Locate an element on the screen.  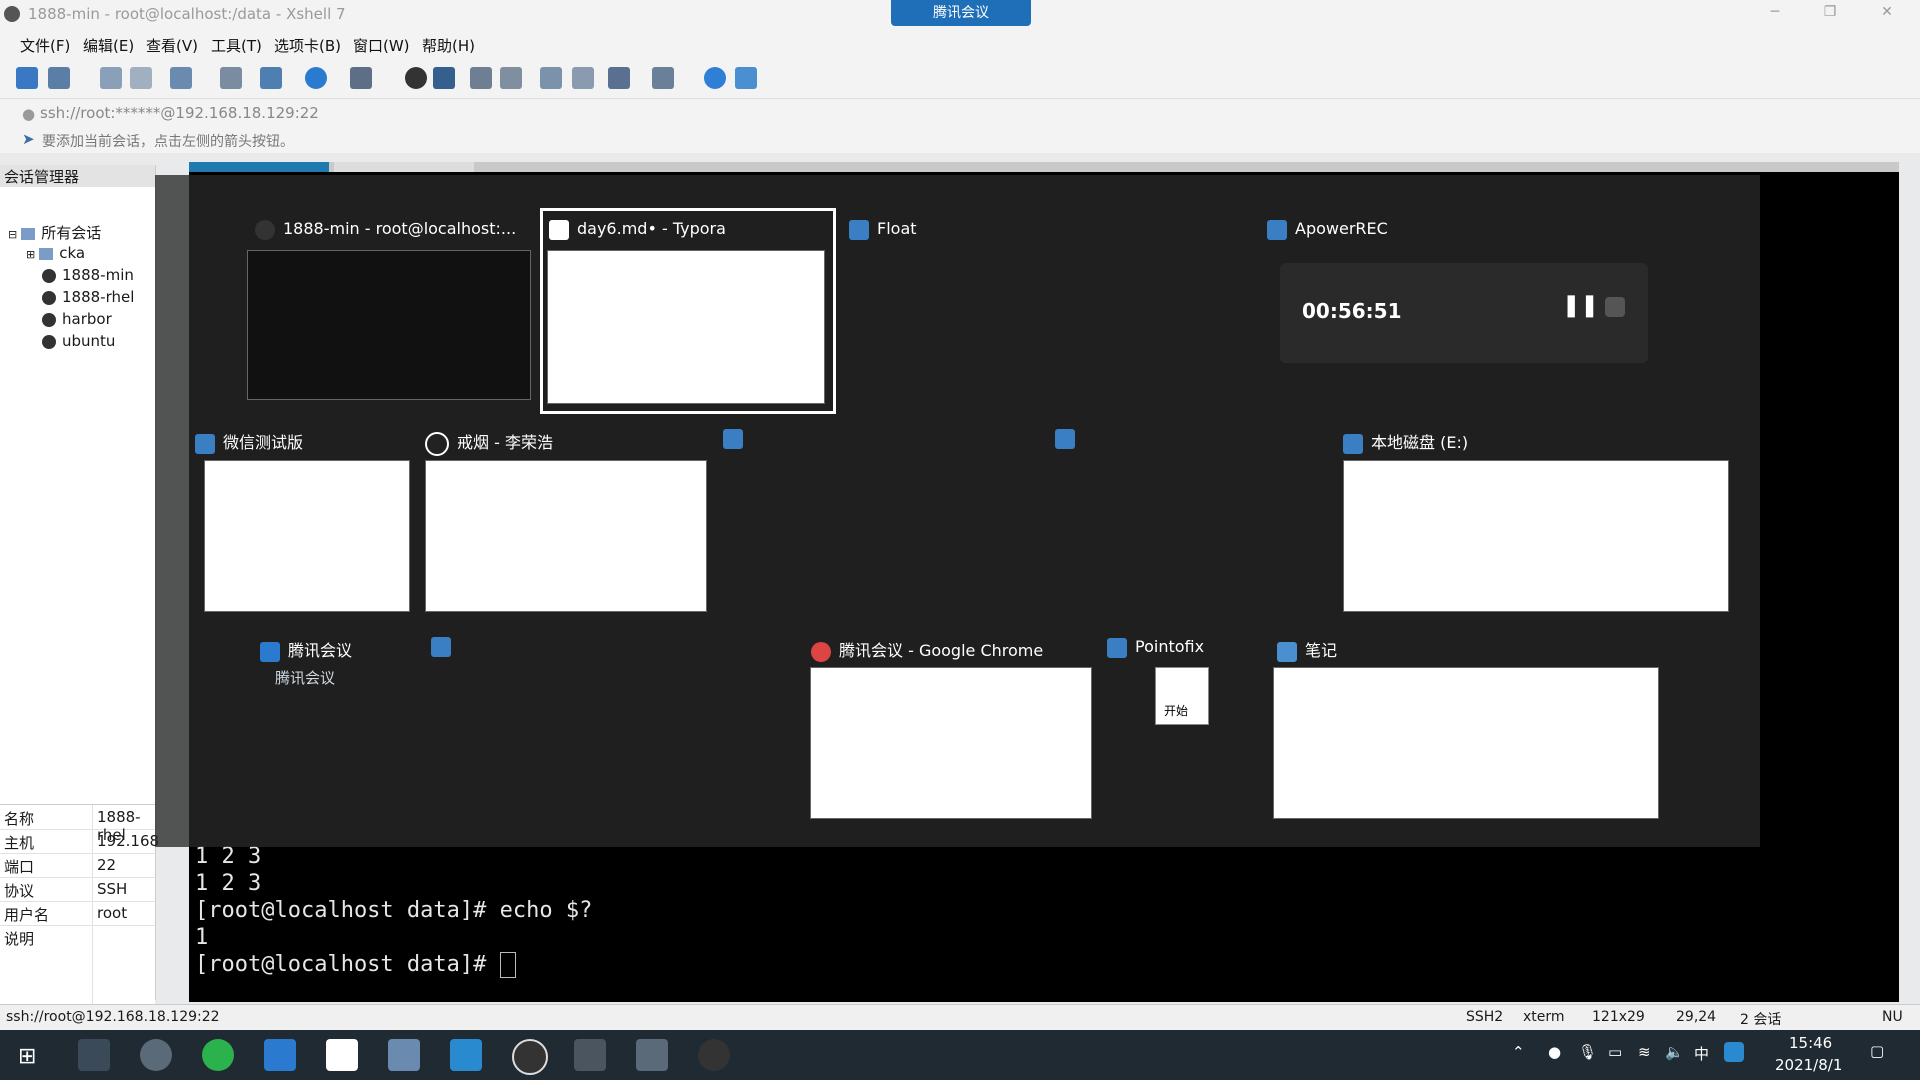
menu-edit: 编辑(E) is located at coordinates (108, 45).